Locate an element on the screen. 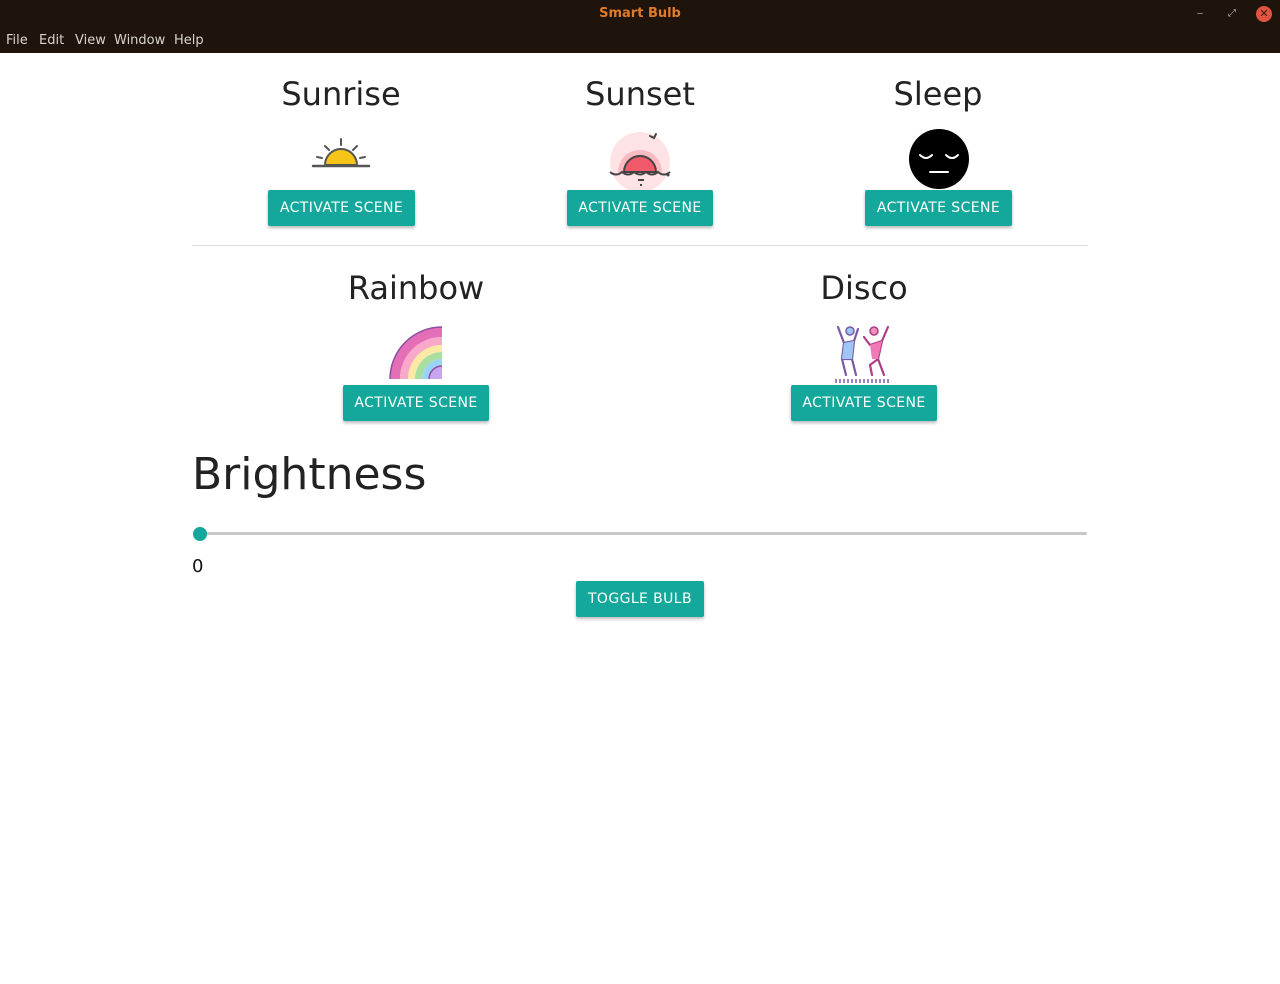 This screenshot has height=984, width=1280. menu-window: Window is located at coordinates (139, 40).